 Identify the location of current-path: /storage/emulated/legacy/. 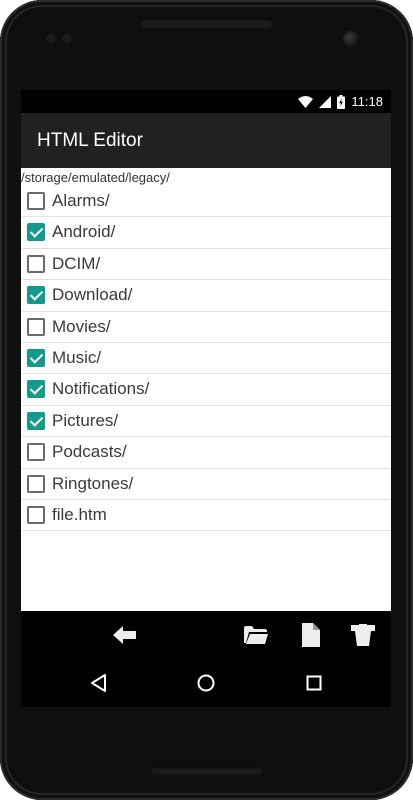
(95, 177).